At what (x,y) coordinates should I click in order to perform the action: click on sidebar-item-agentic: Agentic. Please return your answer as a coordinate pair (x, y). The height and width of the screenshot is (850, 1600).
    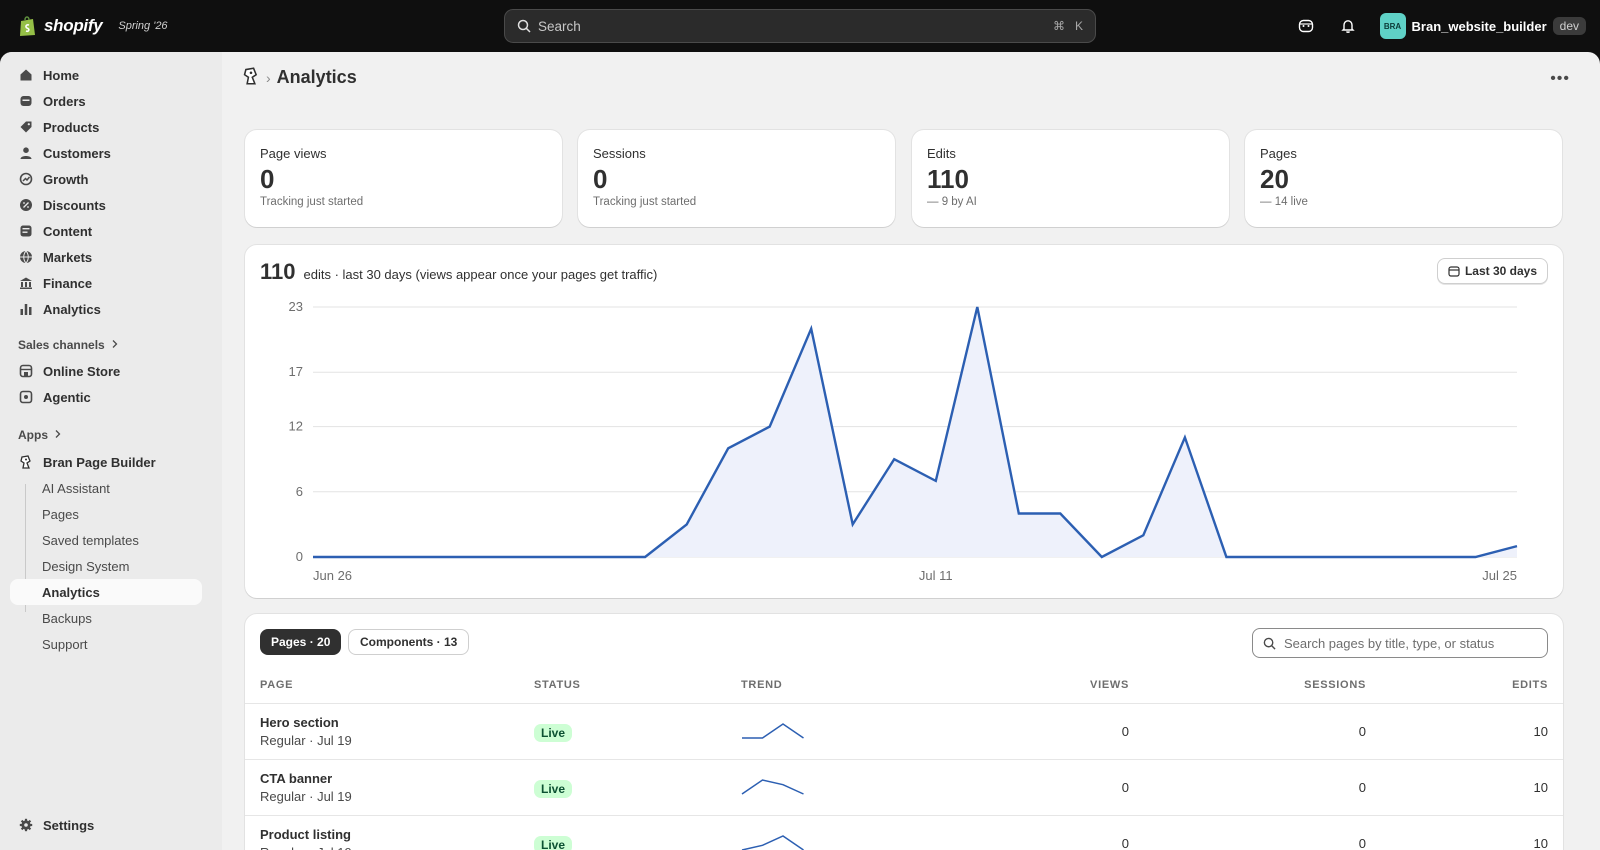
    Looking at the image, I should click on (106, 397).